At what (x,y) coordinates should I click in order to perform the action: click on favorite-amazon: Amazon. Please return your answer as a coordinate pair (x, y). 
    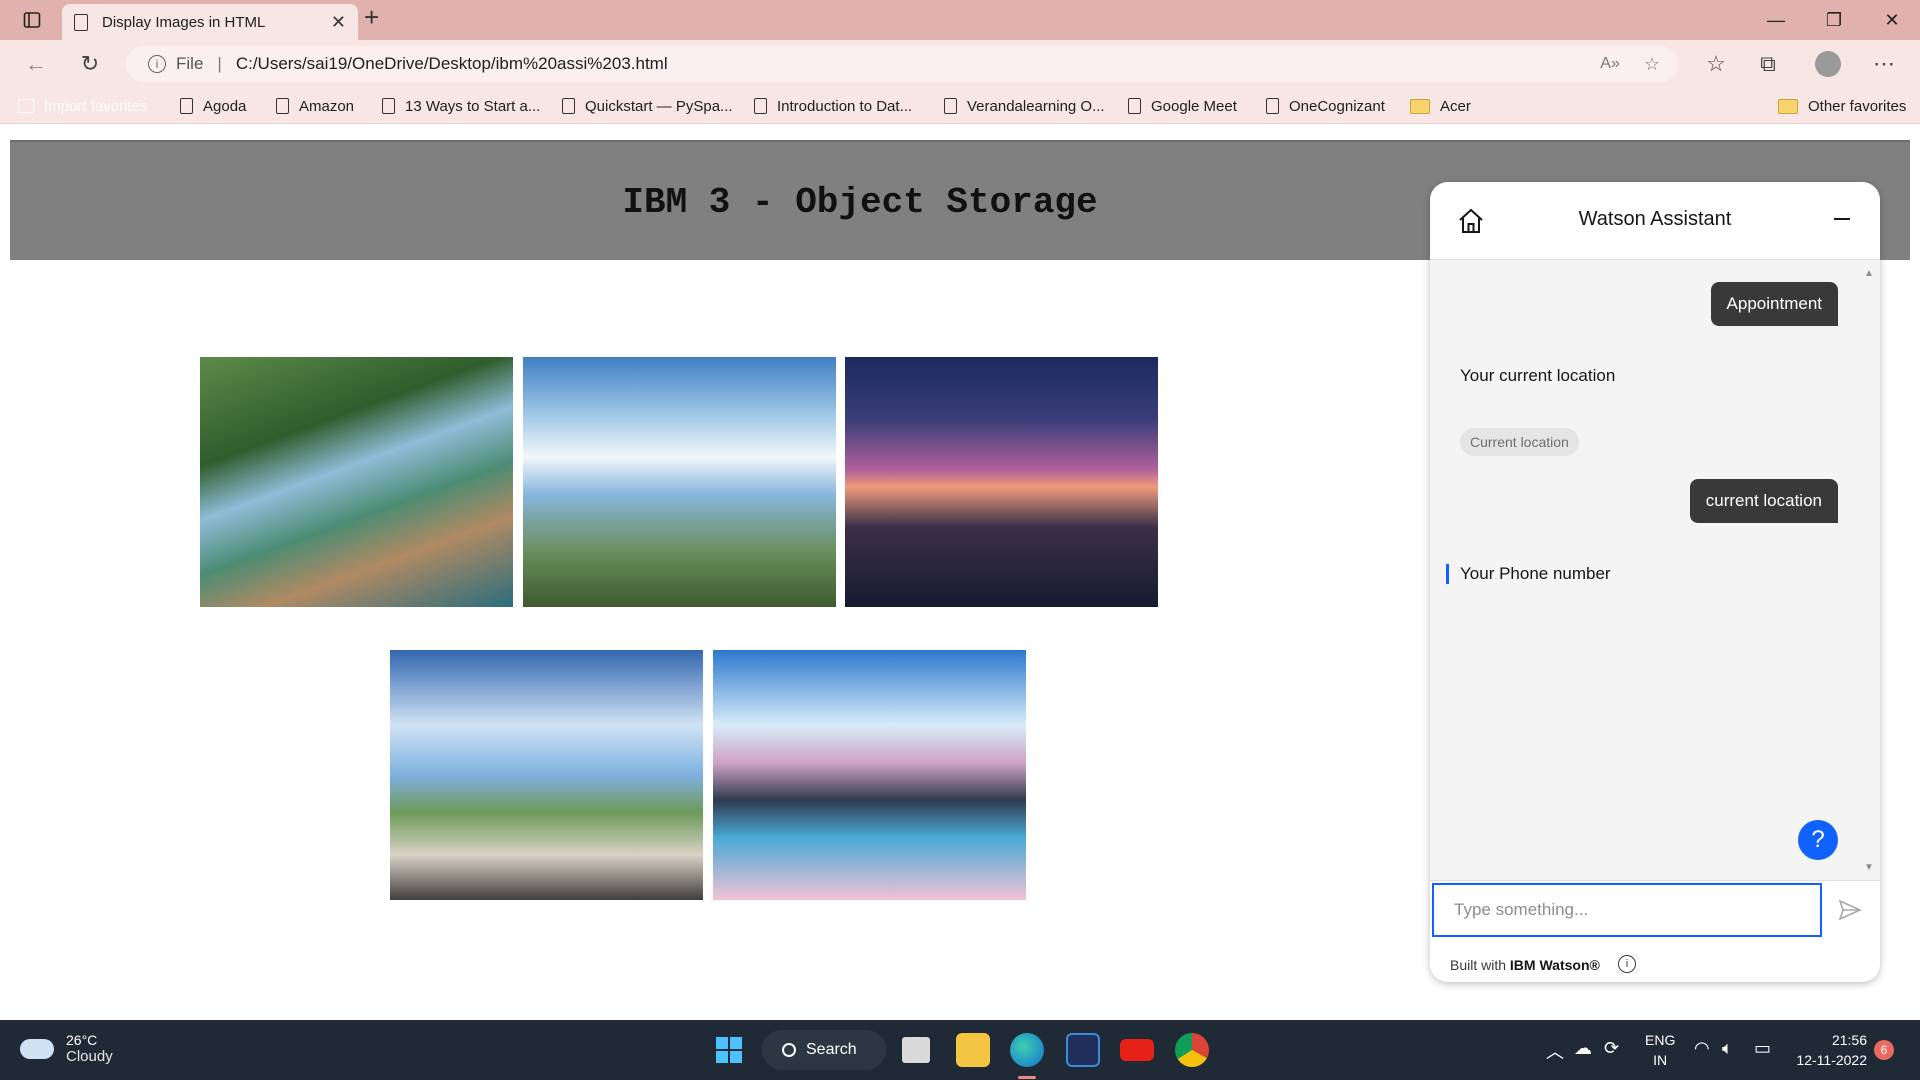
    Looking at the image, I should click on (315, 106).